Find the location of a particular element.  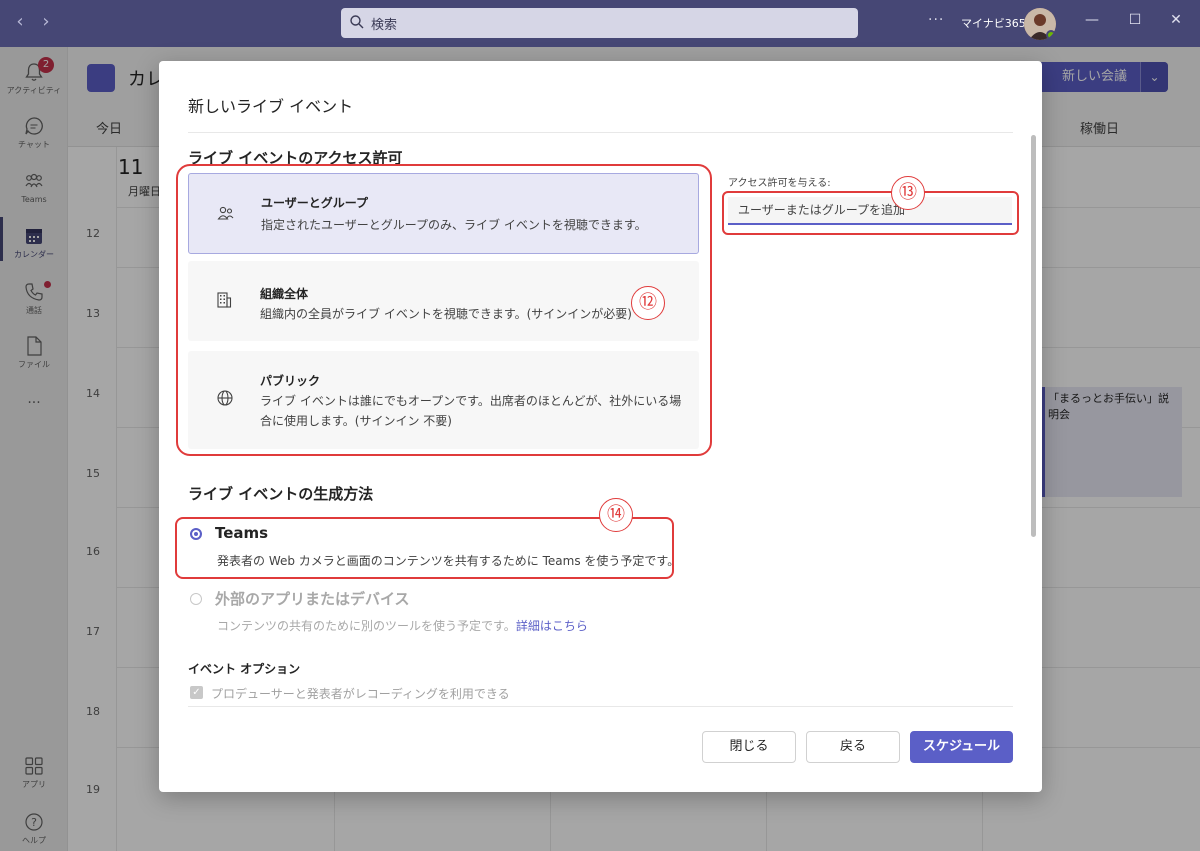

radio-external-app is located at coordinates (196, 599).